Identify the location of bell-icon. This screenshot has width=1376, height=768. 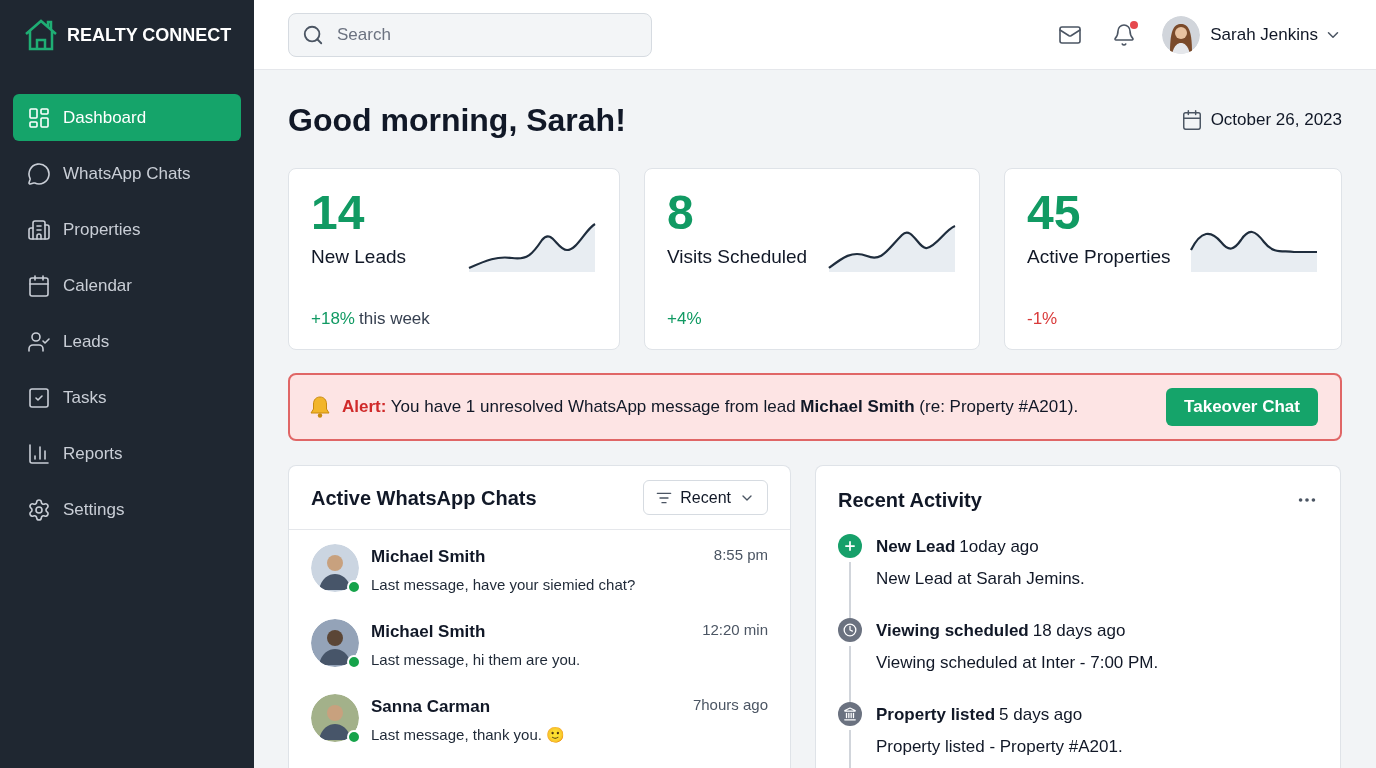
(320, 407).